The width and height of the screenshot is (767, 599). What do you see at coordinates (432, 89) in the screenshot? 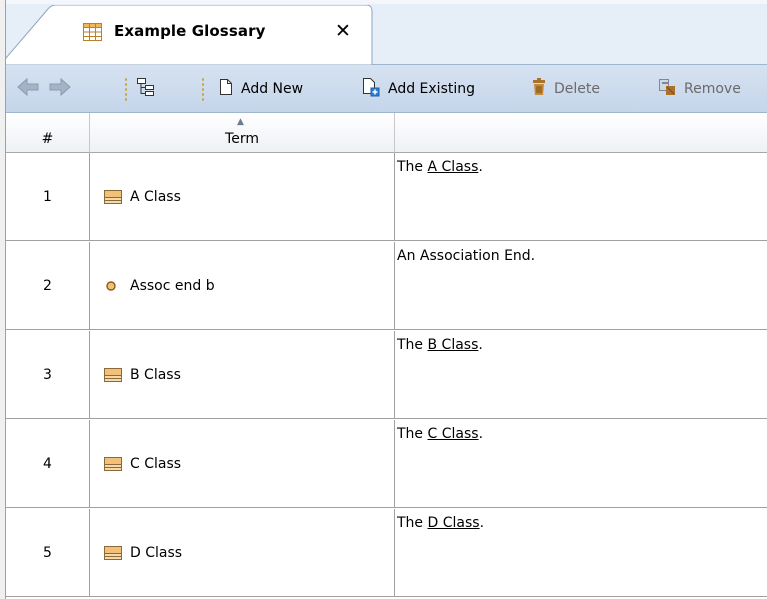
I see `add-existing-label: Add Existing` at bounding box center [432, 89].